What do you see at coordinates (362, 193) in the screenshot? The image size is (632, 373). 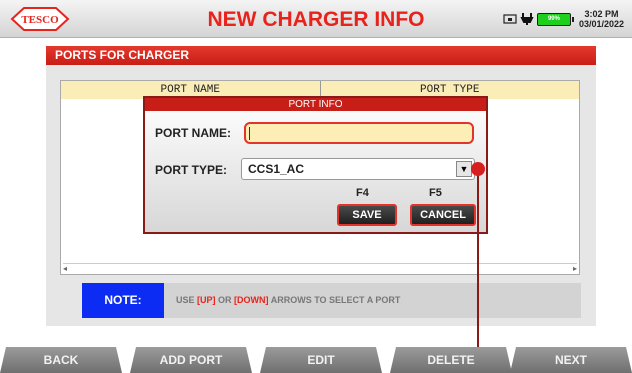 I see `f4-key-label: F4` at bounding box center [362, 193].